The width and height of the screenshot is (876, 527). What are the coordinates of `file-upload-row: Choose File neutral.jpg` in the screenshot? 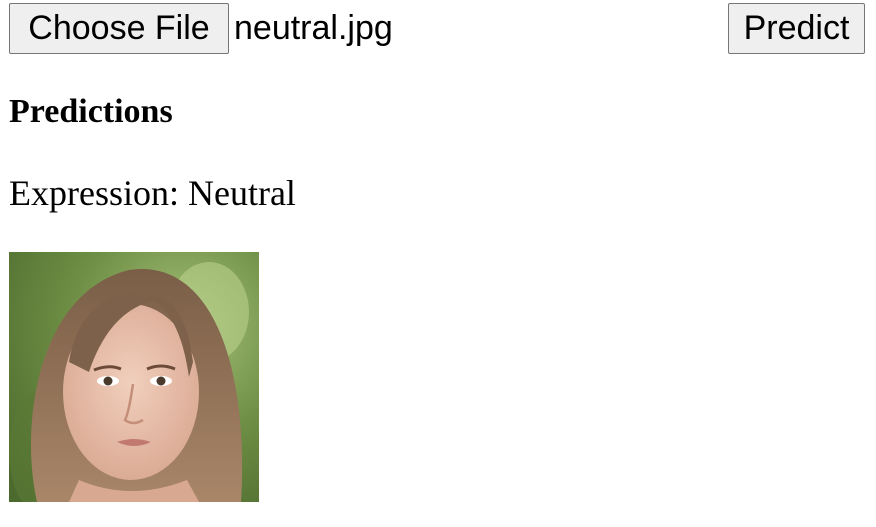 It's located at (201, 28).